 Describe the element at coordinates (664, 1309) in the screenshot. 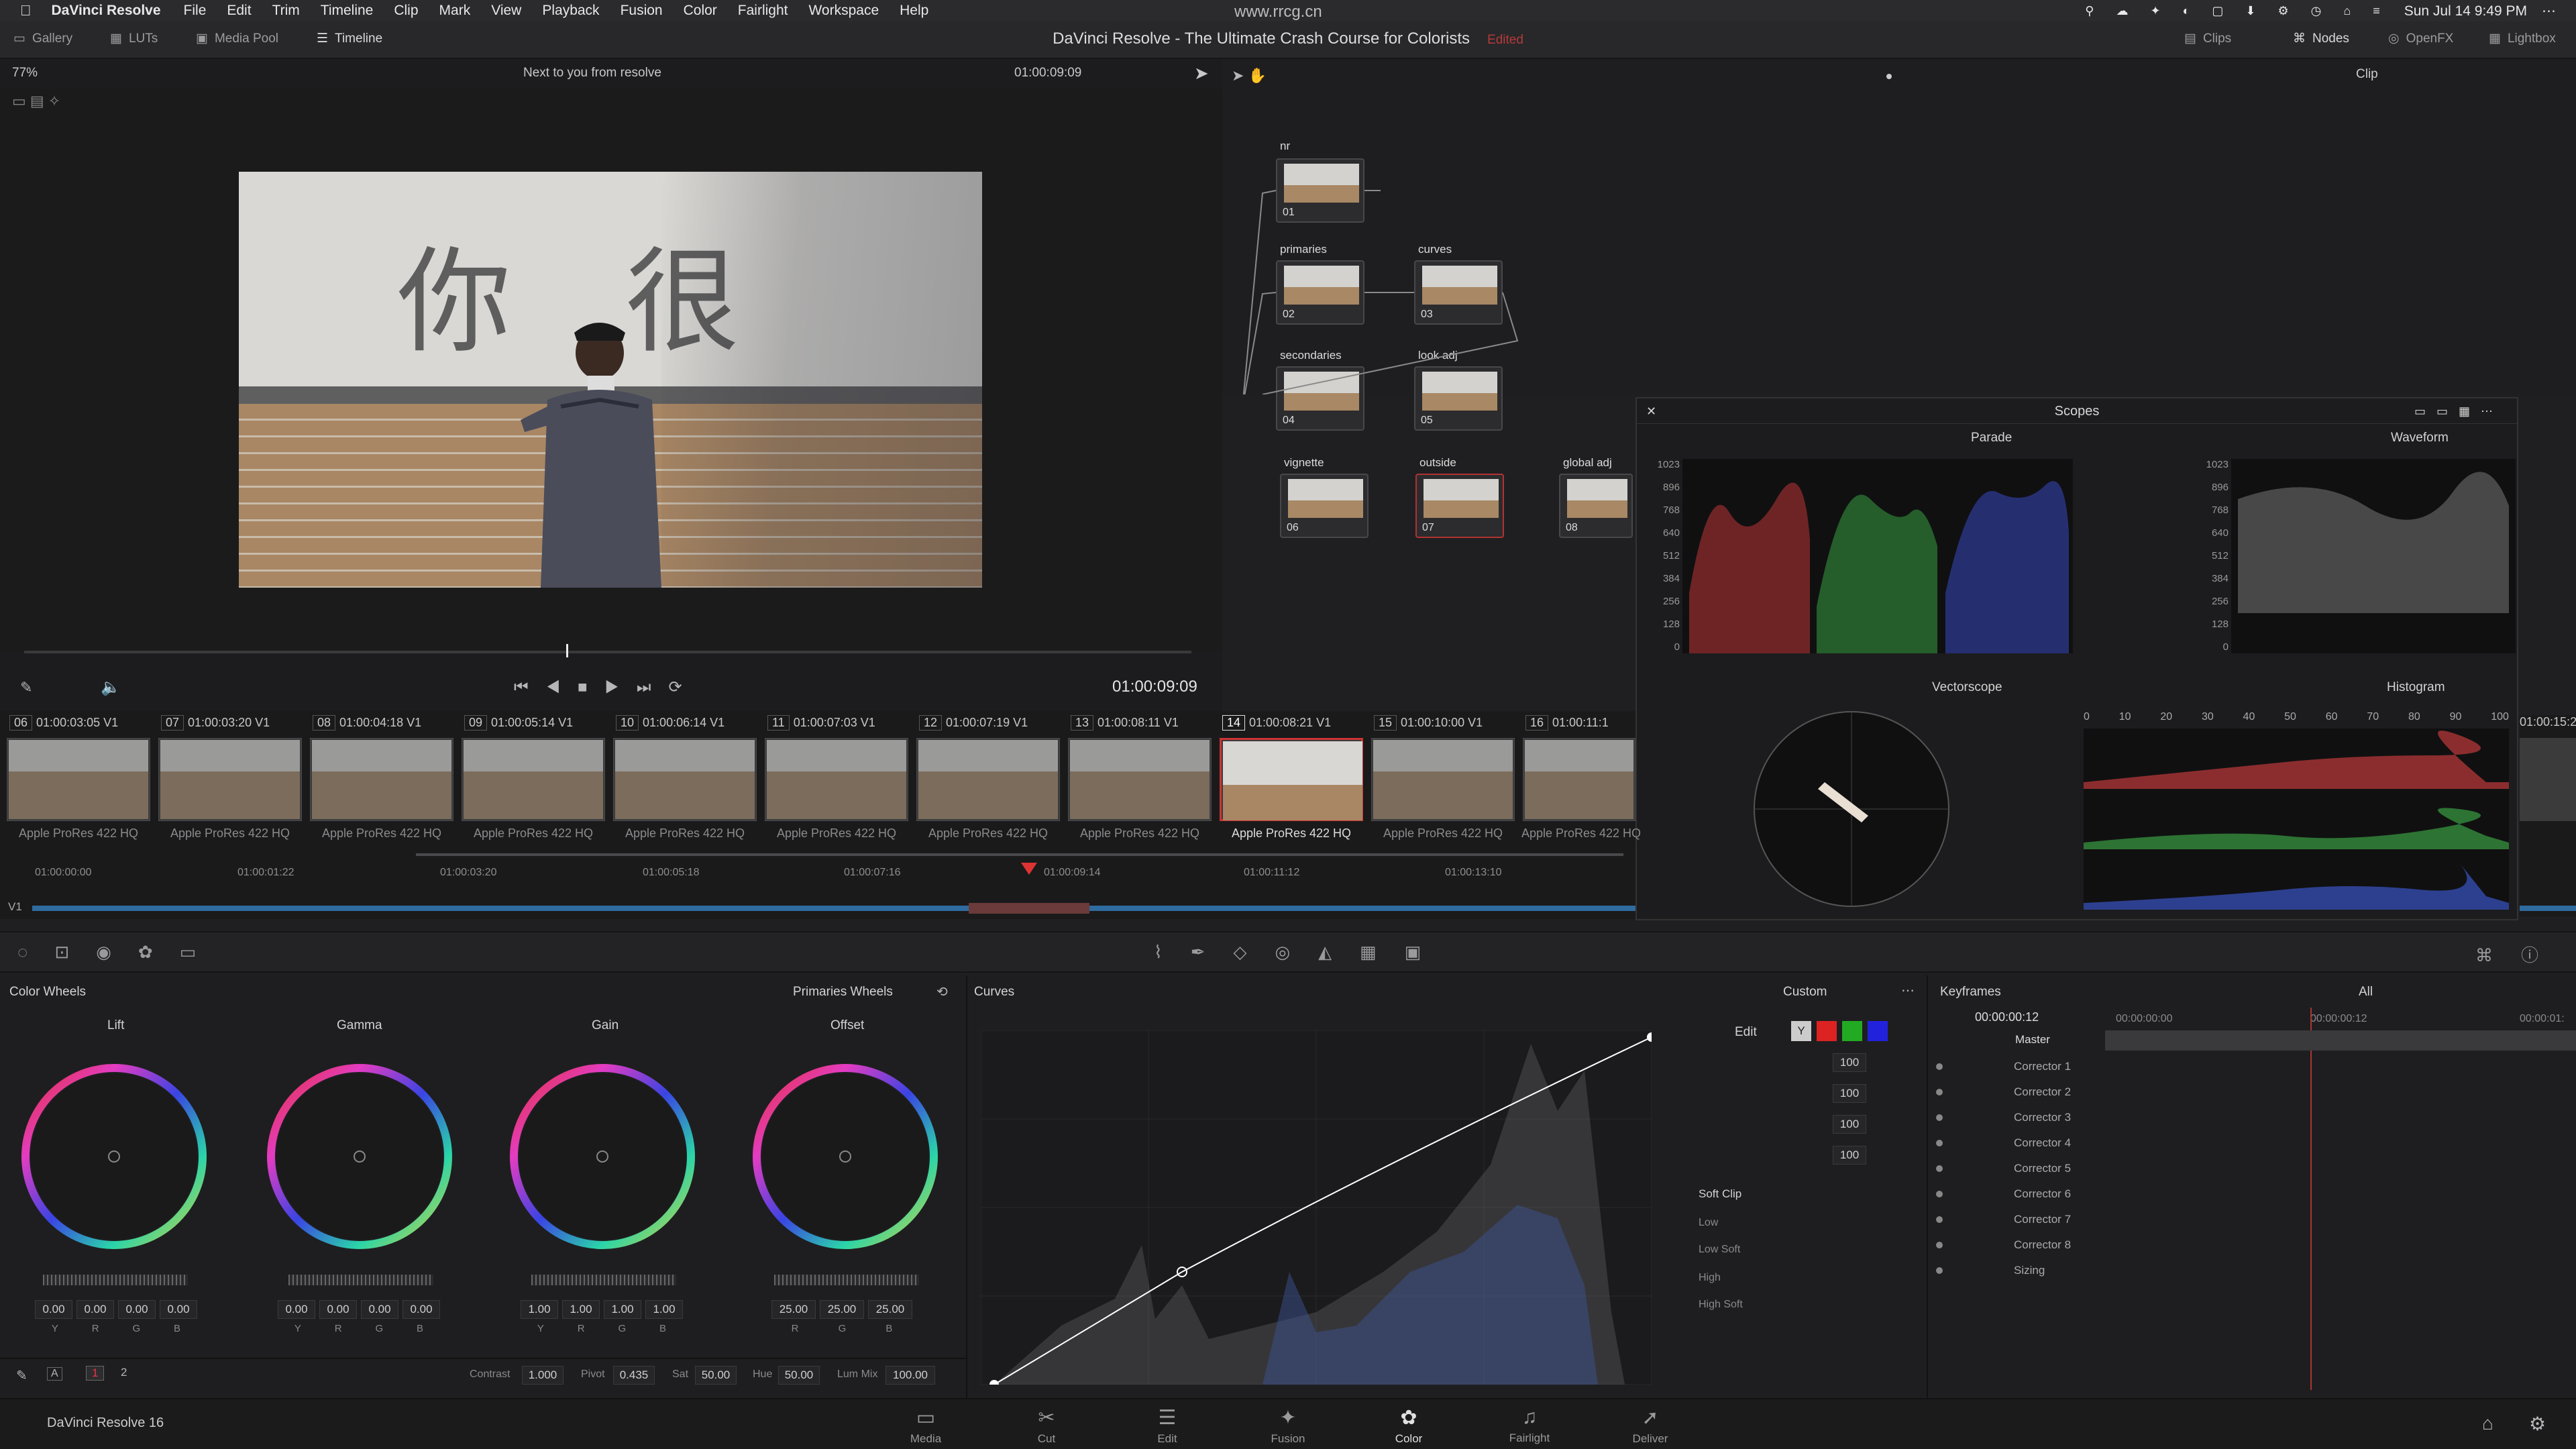

I see `gain-b-value: 1.00` at that location.